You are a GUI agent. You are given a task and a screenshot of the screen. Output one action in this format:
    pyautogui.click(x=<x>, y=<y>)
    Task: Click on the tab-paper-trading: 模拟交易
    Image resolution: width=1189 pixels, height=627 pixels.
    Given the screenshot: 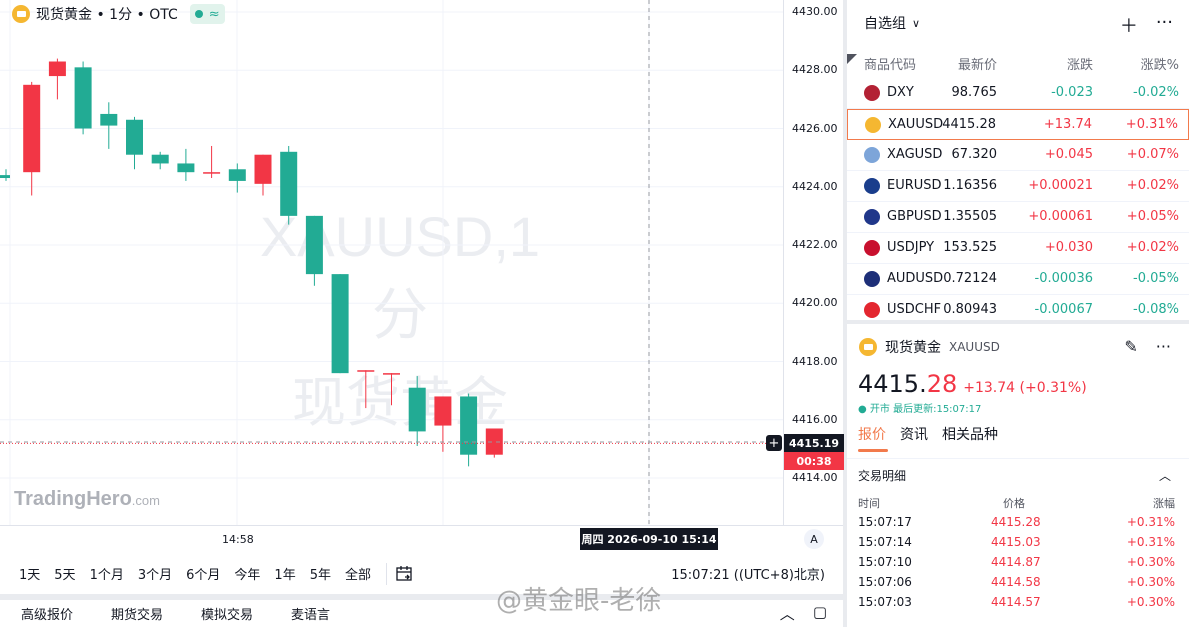 What is the action you would take?
    pyautogui.click(x=225, y=613)
    